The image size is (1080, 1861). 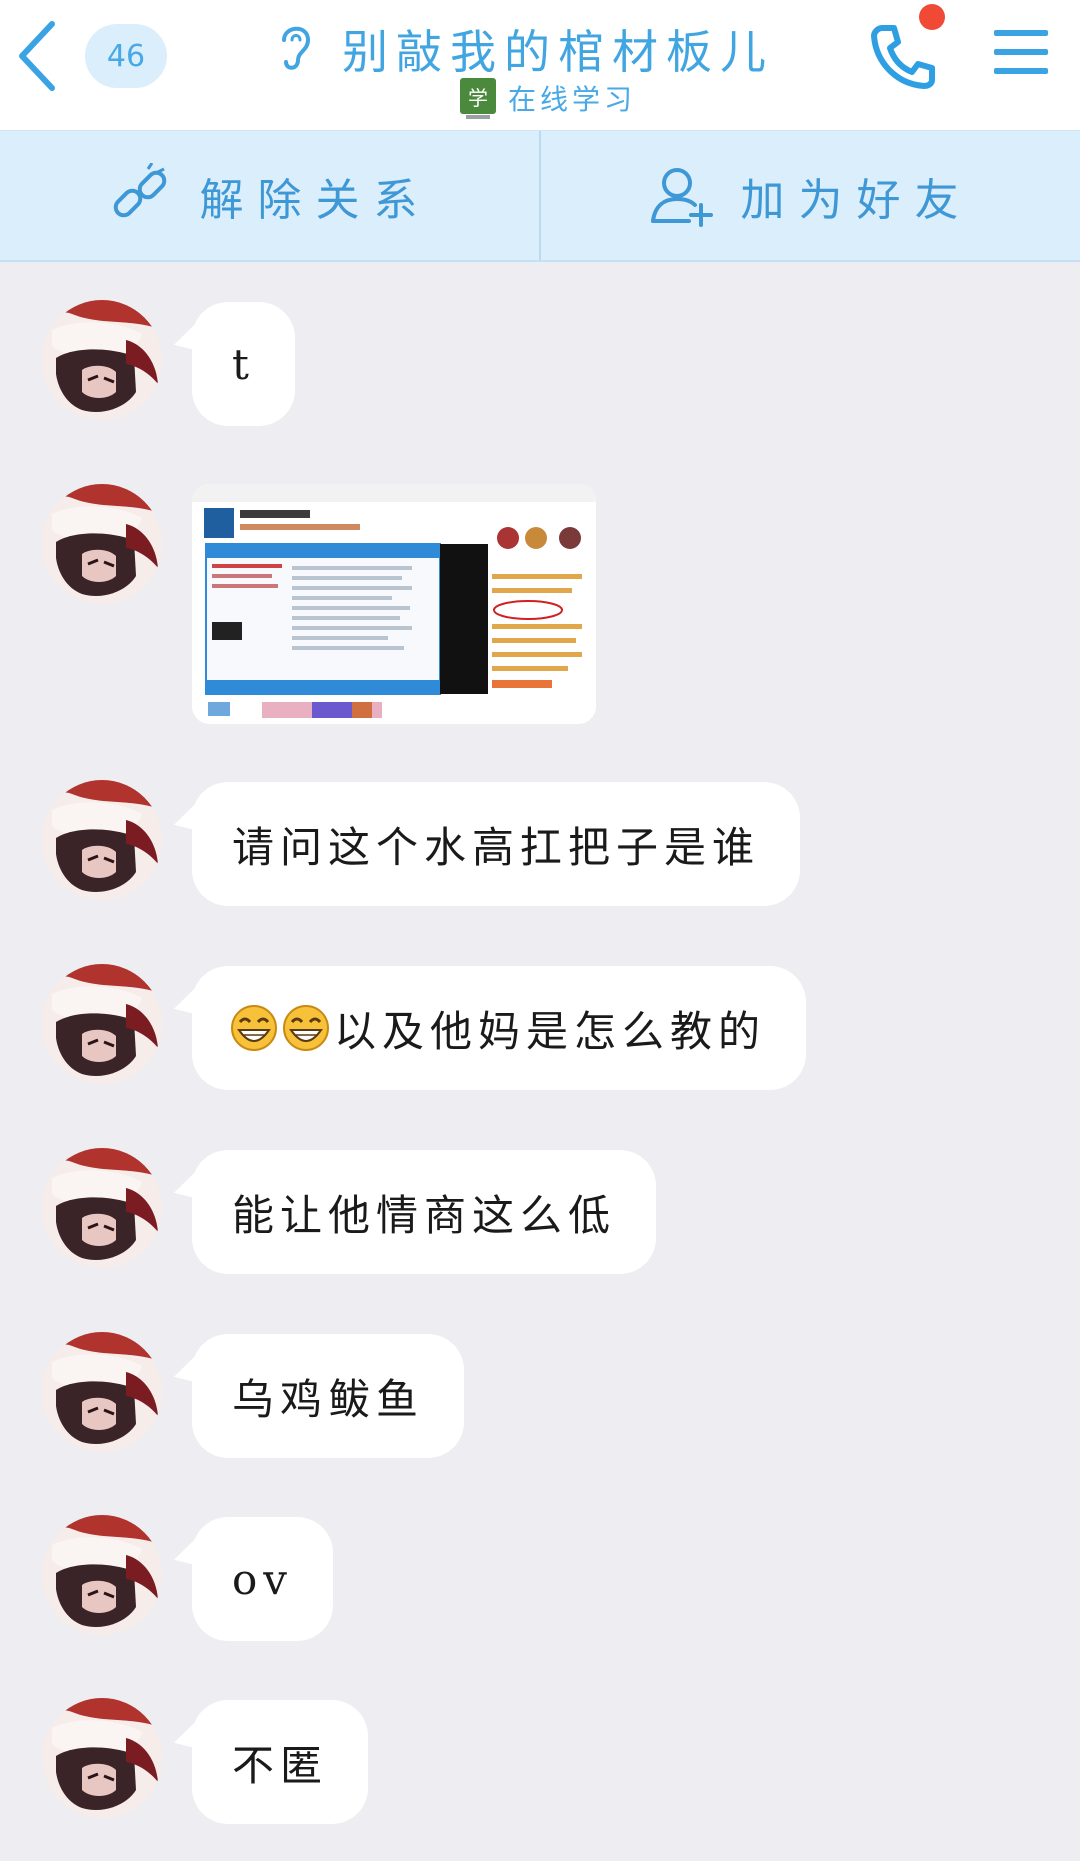 I want to click on ear-icon, so click(x=296, y=48).